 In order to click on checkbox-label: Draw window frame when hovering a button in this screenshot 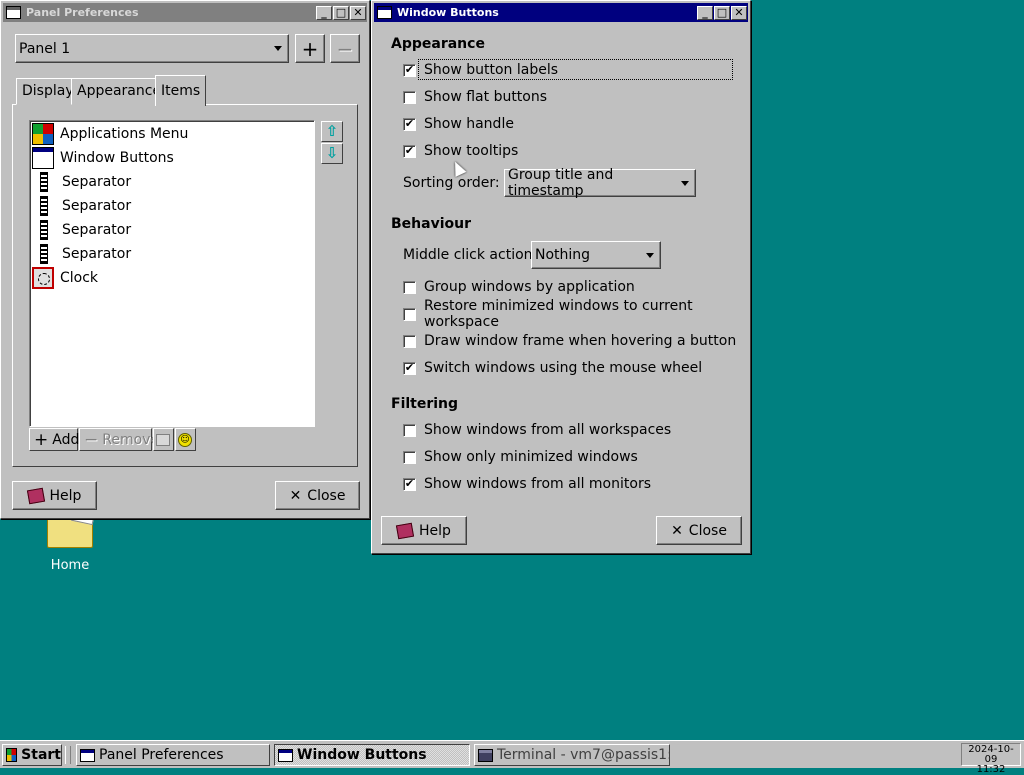, I will do `click(580, 341)`.